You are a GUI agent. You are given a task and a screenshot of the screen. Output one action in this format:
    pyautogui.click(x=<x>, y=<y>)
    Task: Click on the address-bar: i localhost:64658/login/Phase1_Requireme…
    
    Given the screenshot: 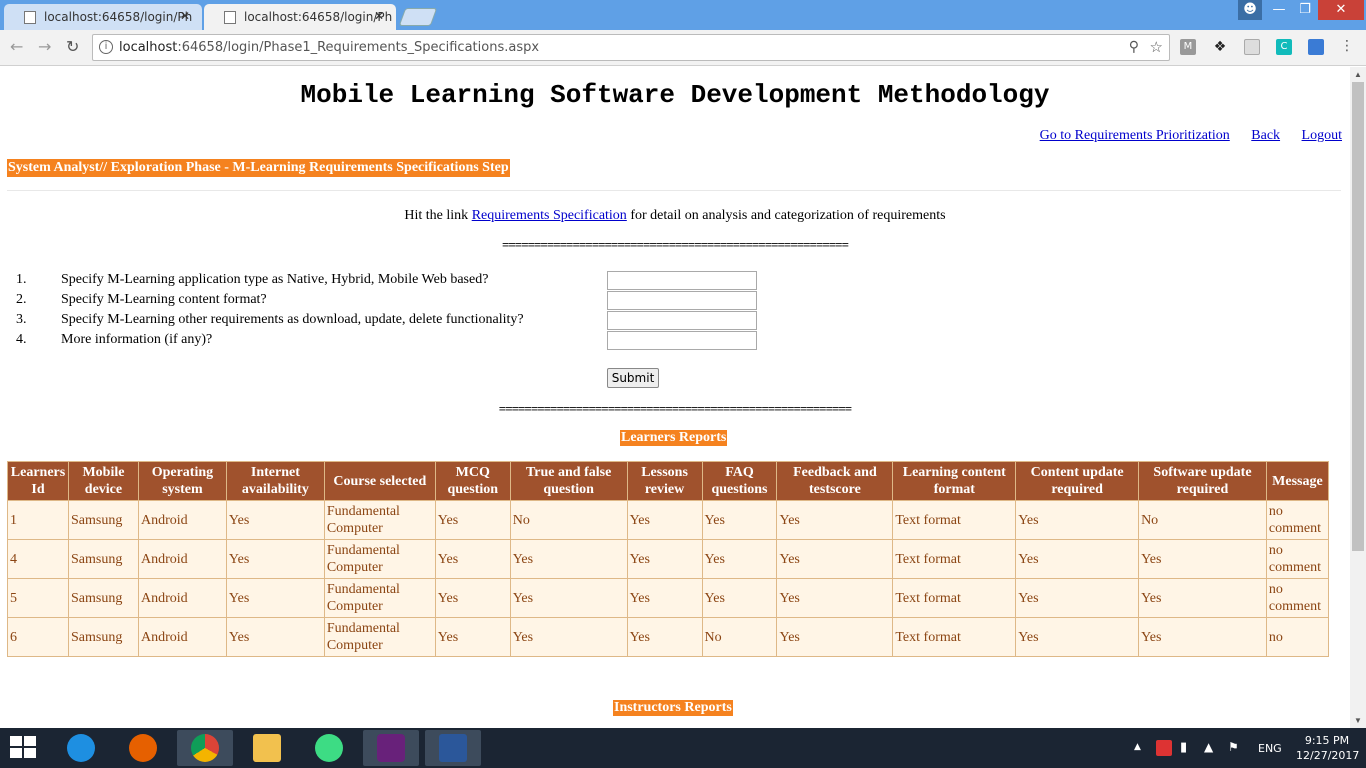 What is the action you would take?
    pyautogui.click(x=631, y=47)
    